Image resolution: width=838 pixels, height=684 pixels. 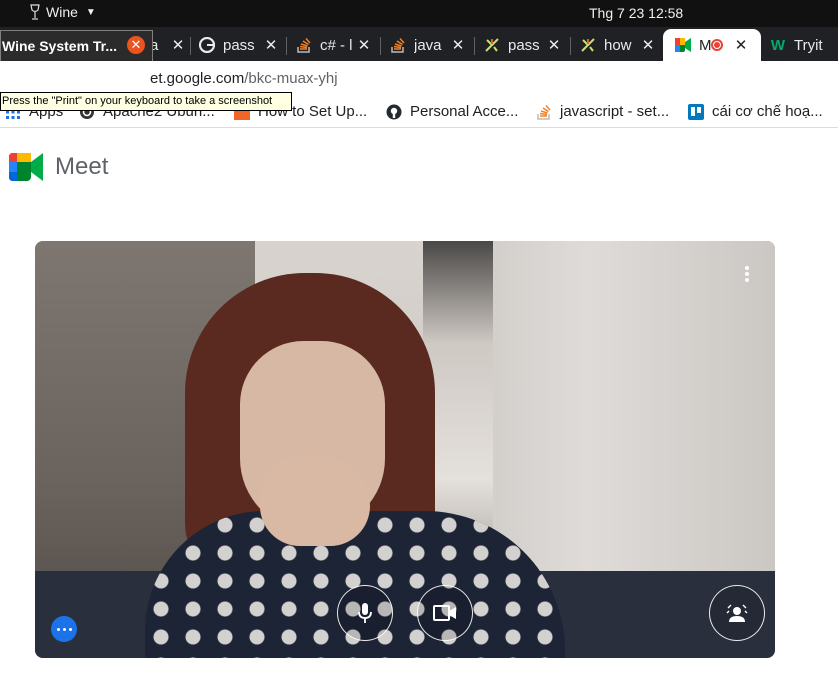 What do you see at coordinates (778, 45) in the screenshot?
I see `w3schools-icon: W` at bounding box center [778, 45].